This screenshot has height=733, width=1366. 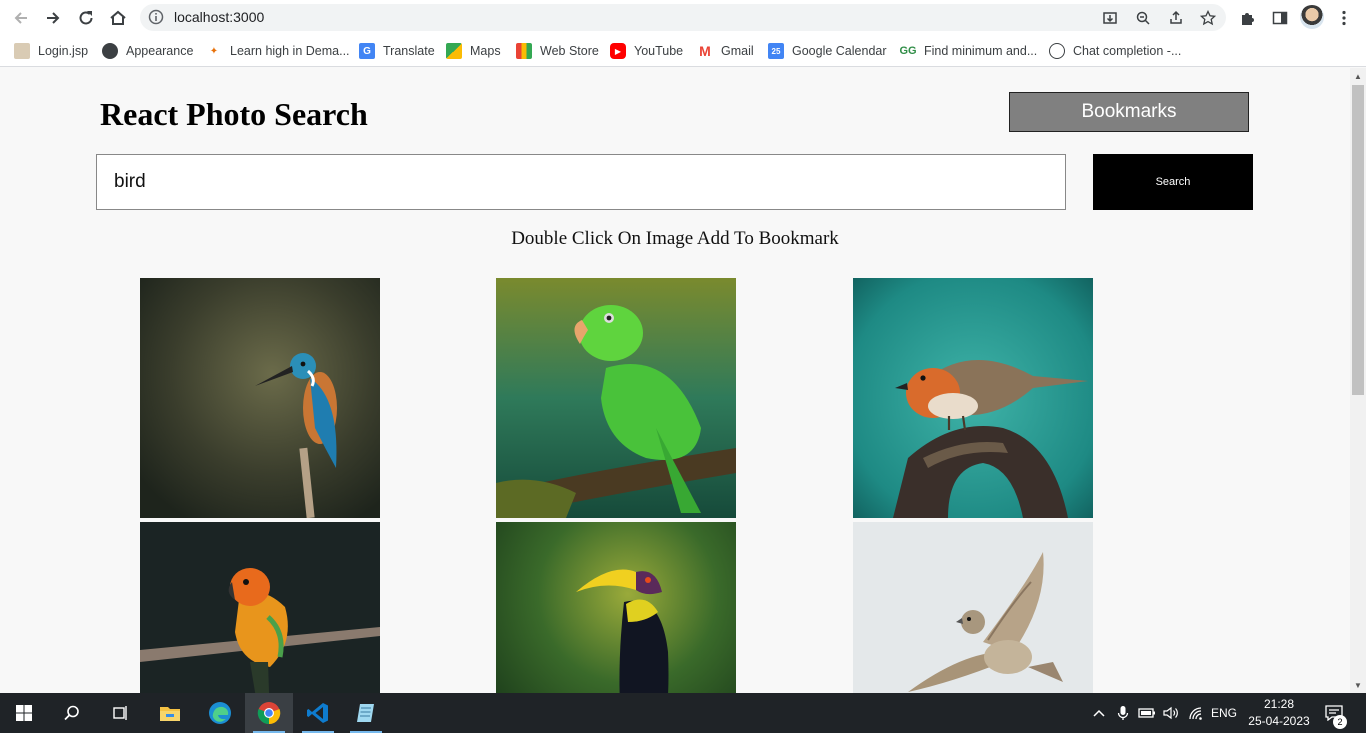 I want to click on scroll-up-arrow-icon: ▲, so click(x=1358, y=76).